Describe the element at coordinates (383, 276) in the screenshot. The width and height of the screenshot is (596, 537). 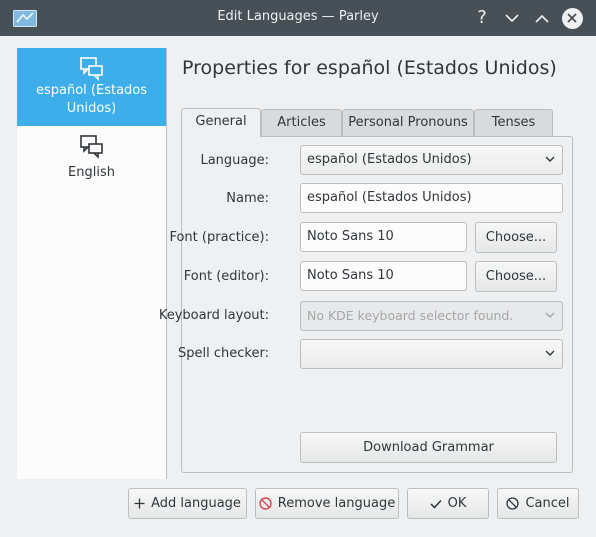
I see `font-editor-field: Noto Sans 10` at that location.